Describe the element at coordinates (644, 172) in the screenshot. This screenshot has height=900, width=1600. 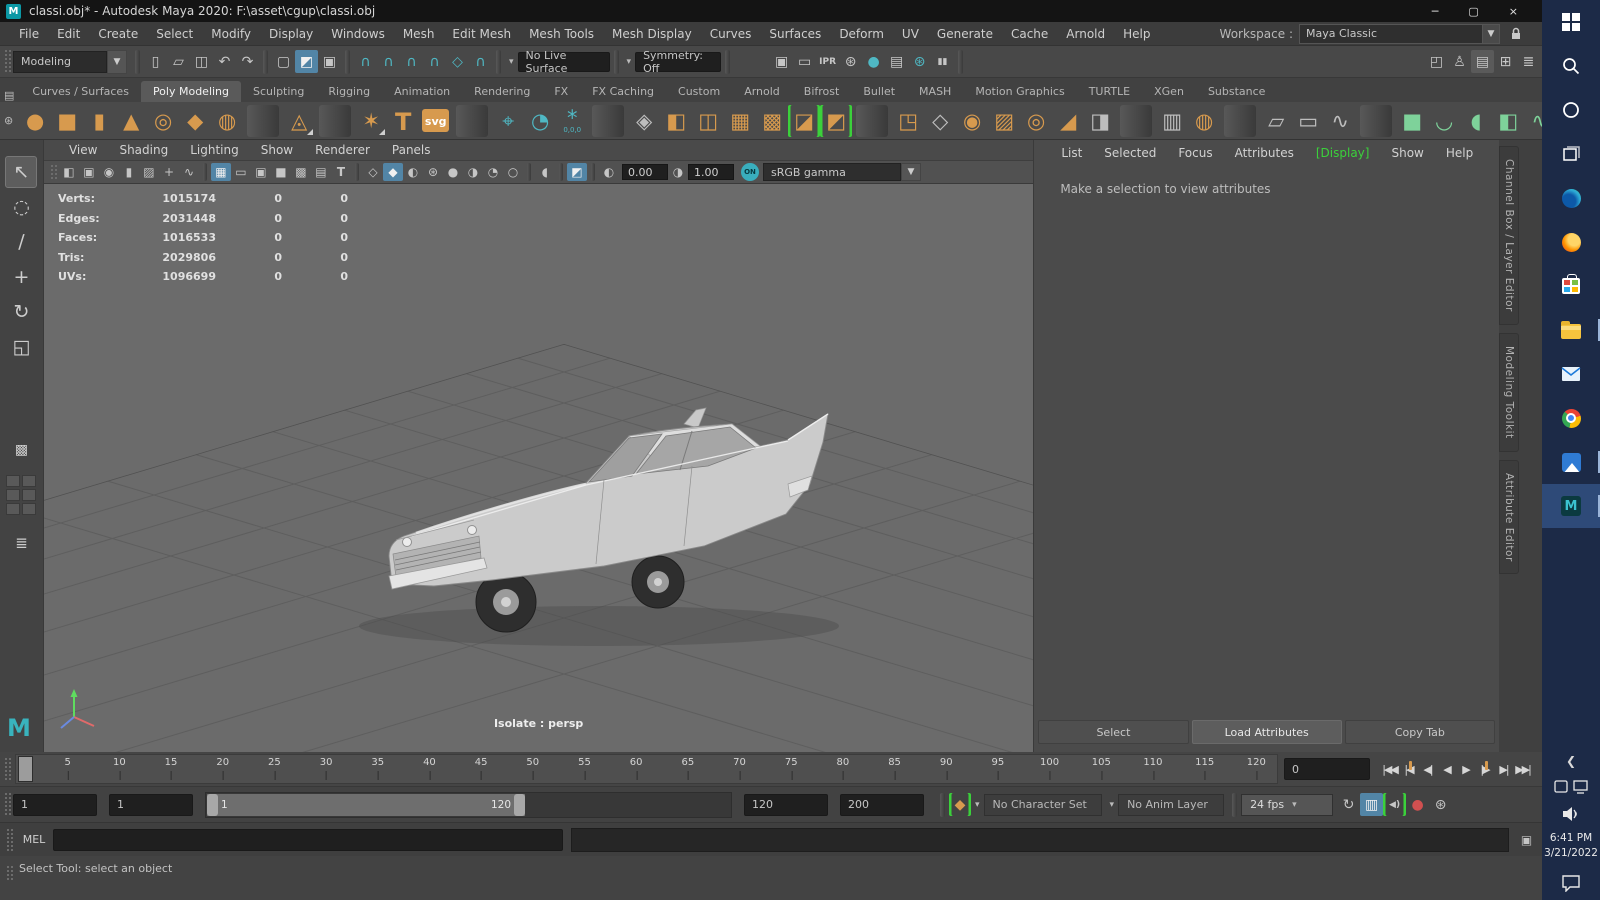
I see `exposure-field: 0.00` at that location.